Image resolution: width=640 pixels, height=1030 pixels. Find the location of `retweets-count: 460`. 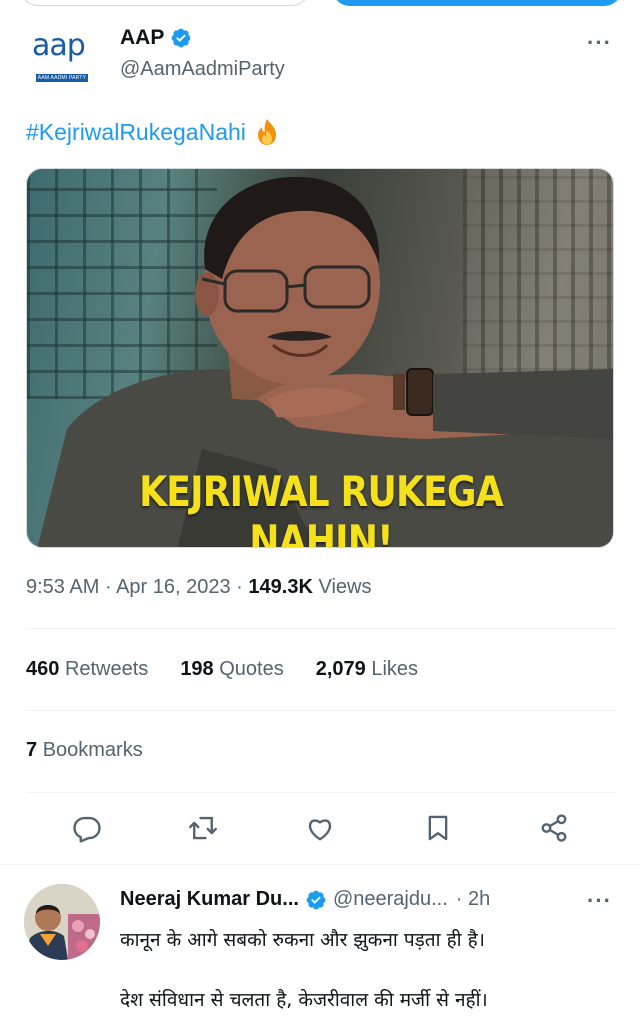

retweets-count: 460 is located at coordinates (43, 669).